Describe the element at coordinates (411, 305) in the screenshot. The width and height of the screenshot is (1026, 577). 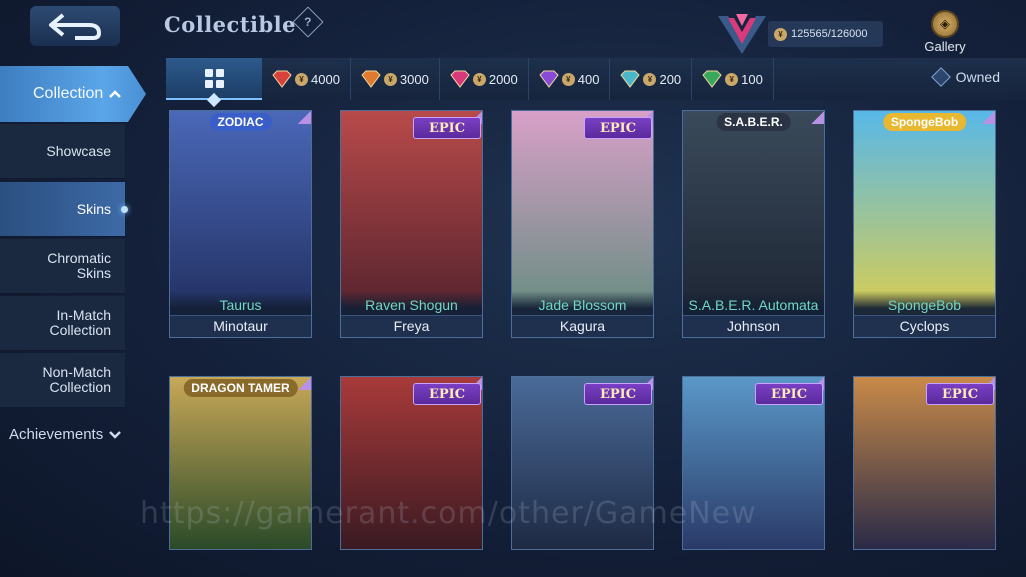
I see `skin-name: Raven Shogun` at that location.